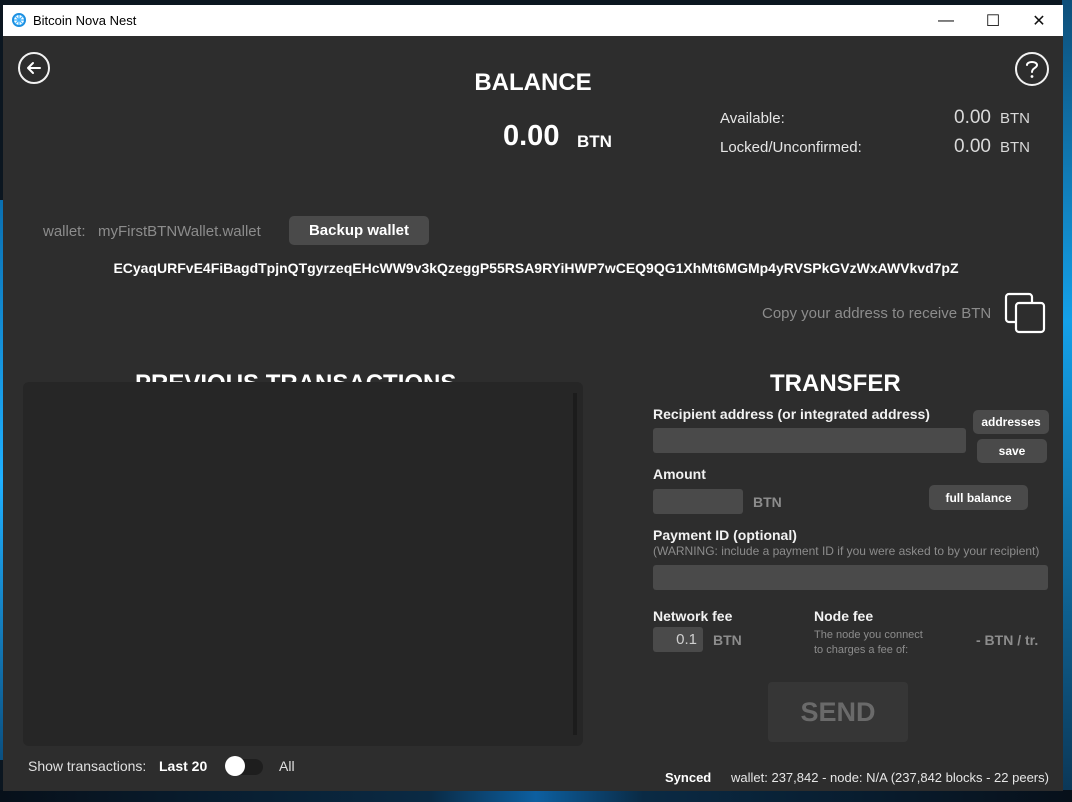 The image size is (1072, 802). Describe the element at coordinates (861, 650) in the screenshot. I see `node-fee-description-line2: to charges a fee of:` at that location.